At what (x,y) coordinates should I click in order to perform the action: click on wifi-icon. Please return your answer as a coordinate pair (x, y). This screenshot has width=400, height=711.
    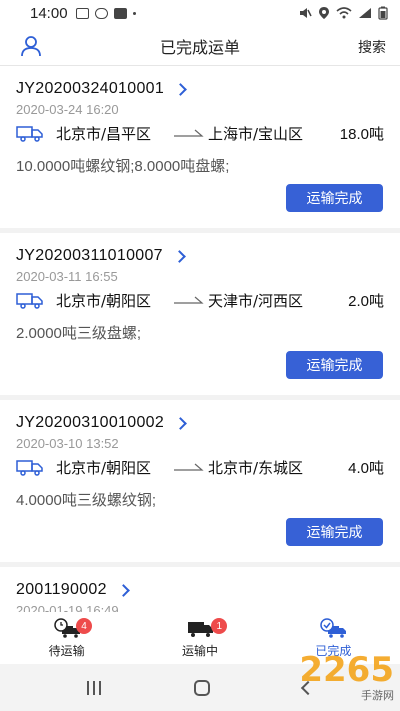
    Looking at the image, I should click on (344, 13).